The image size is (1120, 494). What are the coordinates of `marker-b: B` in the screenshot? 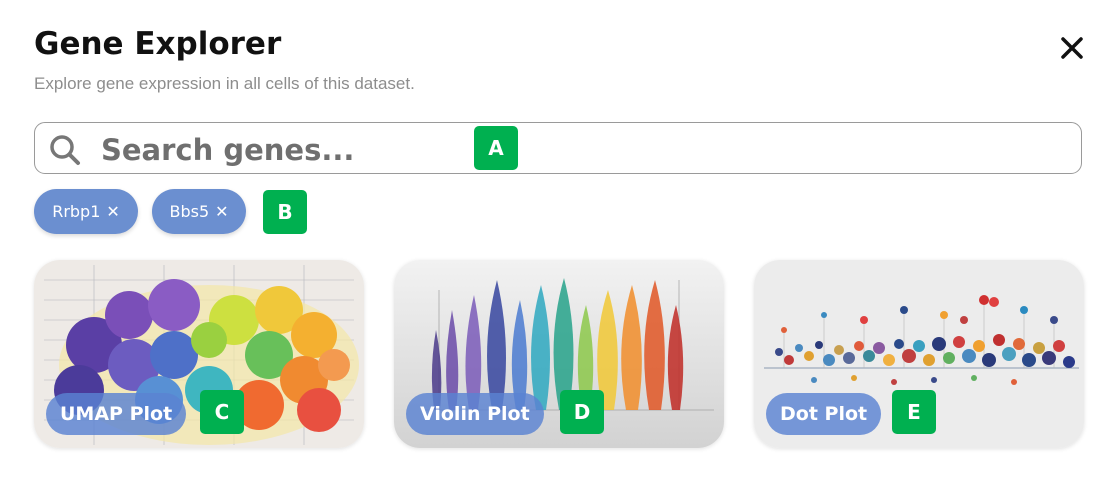 It's located at (285, 212).